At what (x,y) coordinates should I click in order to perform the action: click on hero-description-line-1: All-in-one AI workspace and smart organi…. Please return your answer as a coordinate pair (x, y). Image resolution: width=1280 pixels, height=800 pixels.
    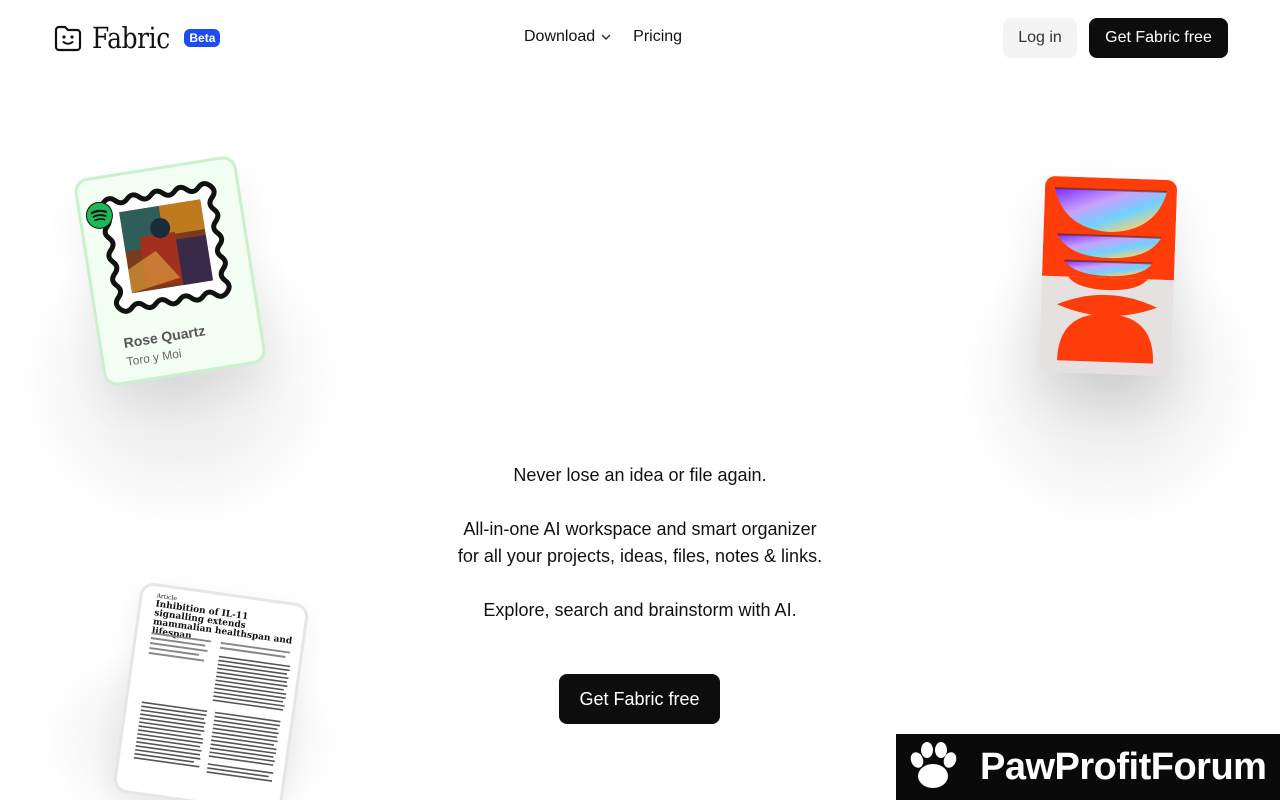
    Looking at the image, I should click on (640, 529).